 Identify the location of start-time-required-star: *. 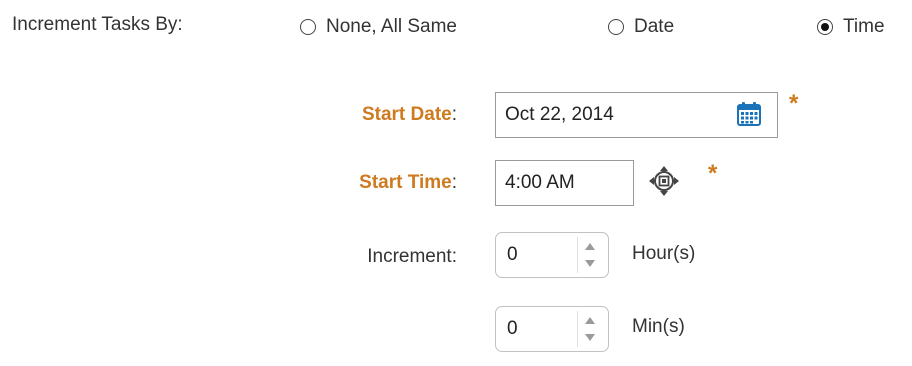
(713, 173).